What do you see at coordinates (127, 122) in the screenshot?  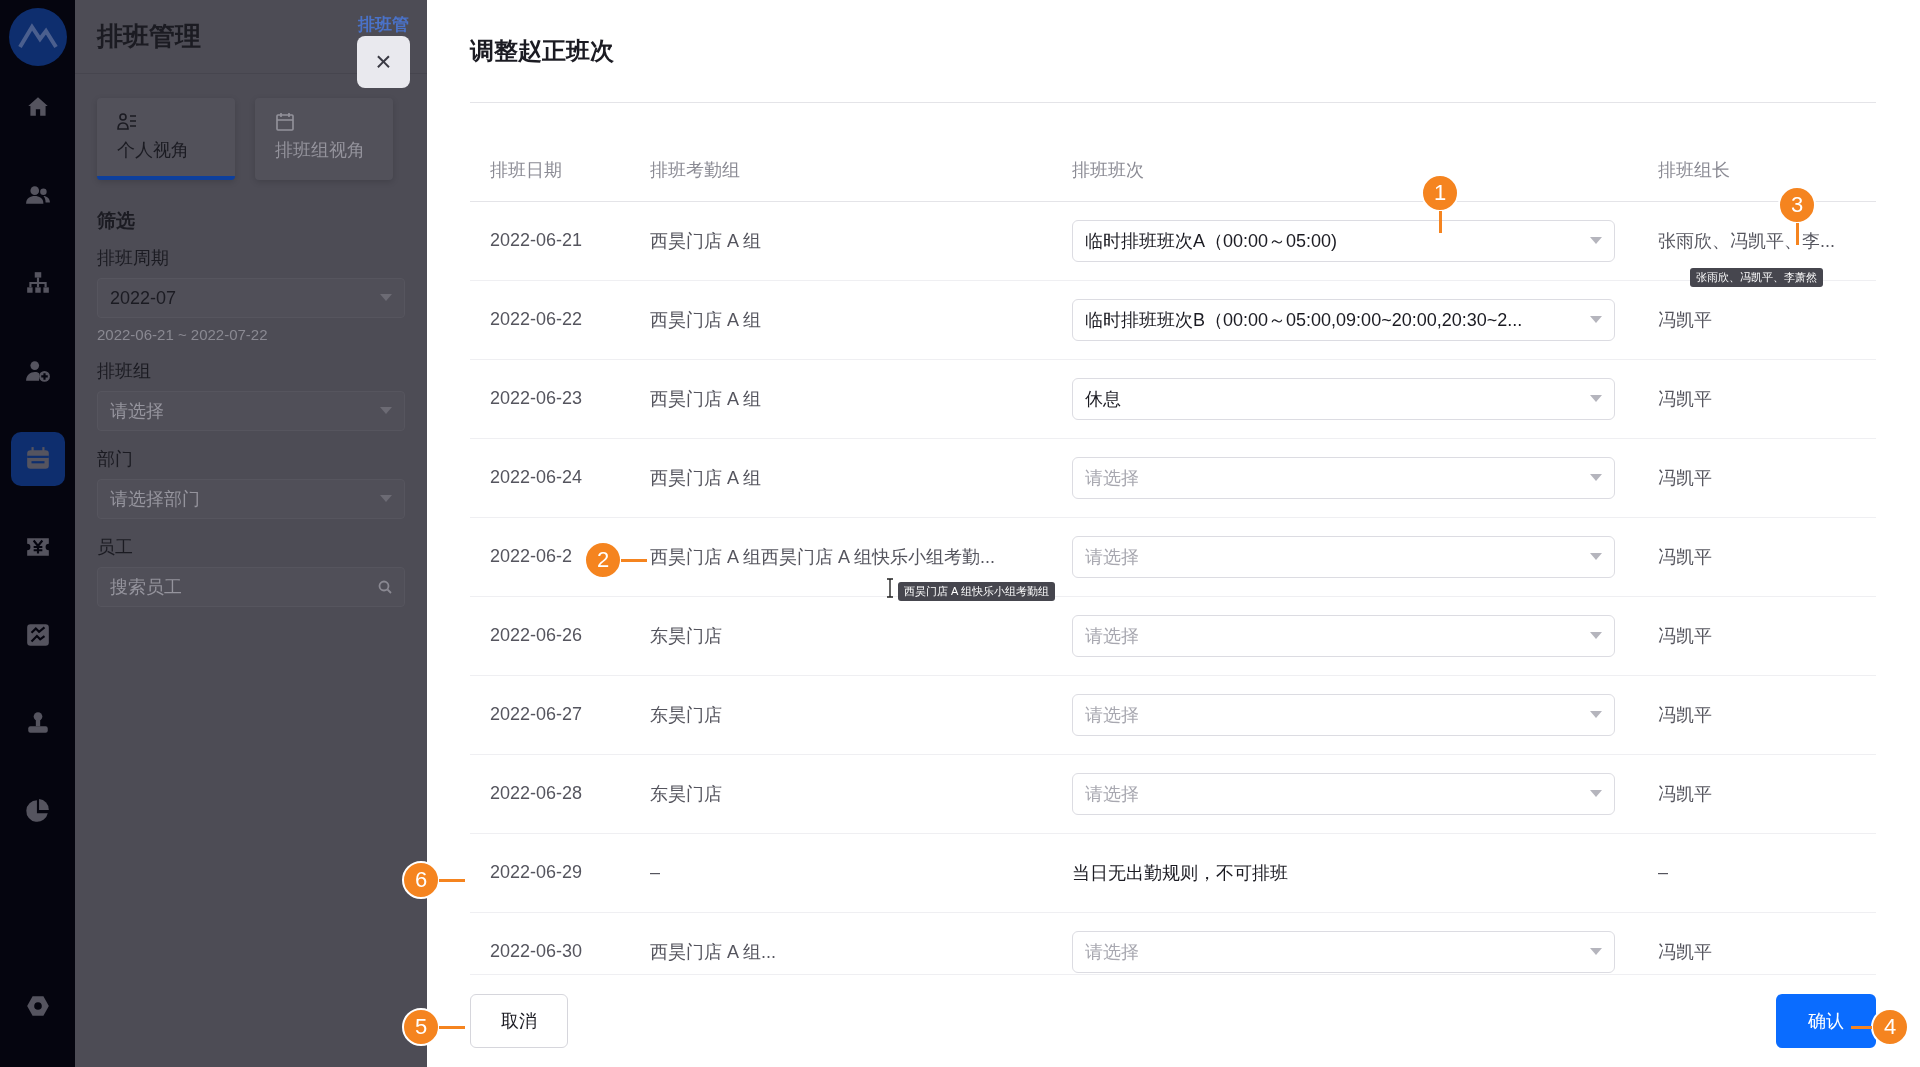 I see `person-list-icon` at bounding box center [127, 122].